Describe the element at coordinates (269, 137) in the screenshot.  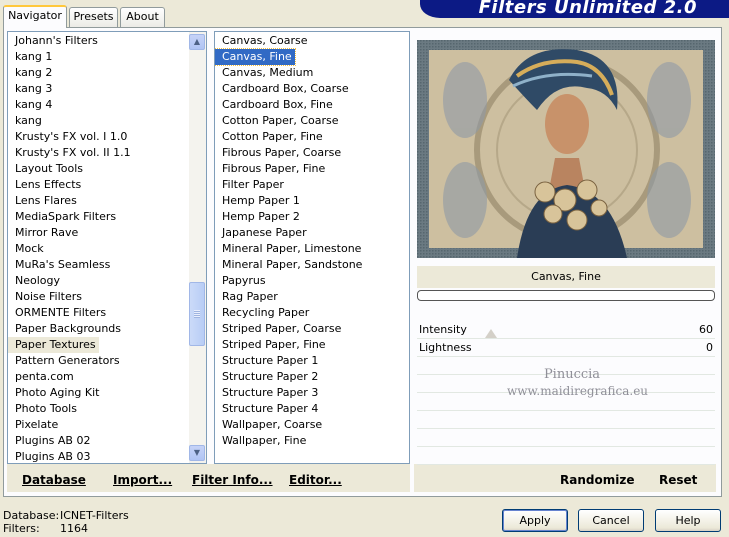
I see `filter-list-item: Cotton Paper, Fine` at that location.